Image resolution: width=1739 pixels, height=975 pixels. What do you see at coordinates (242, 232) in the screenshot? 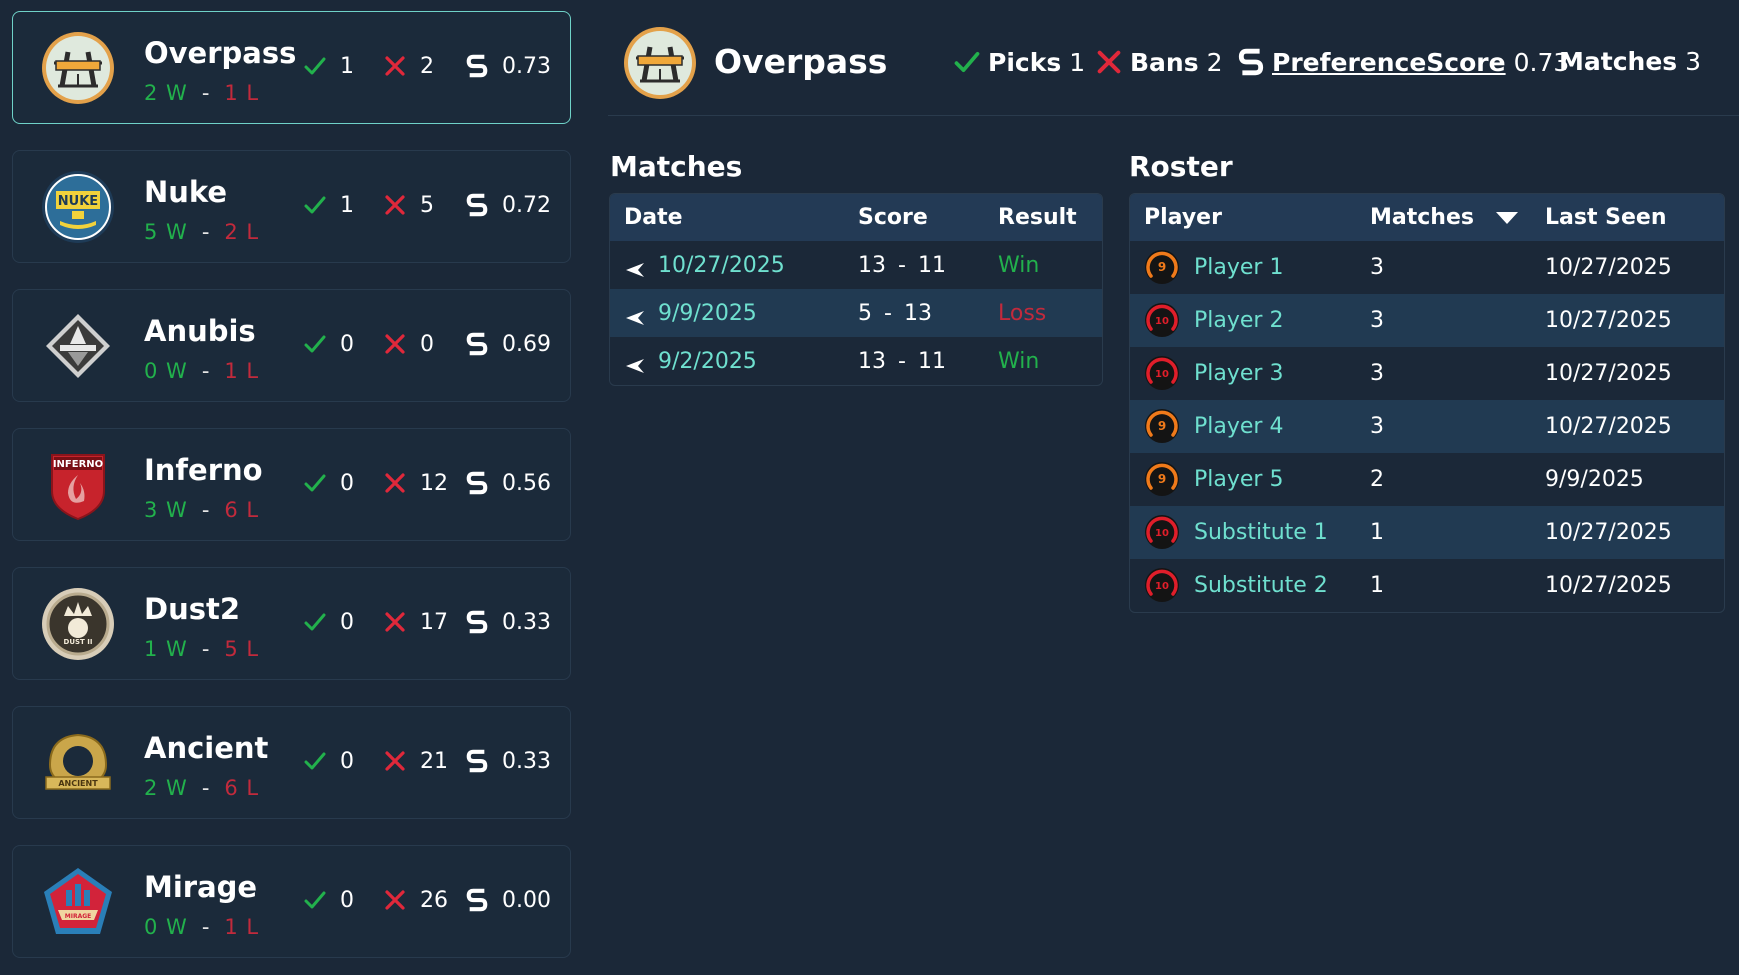
I see `map-losses: 2 L` at bounding box center [242, 232].